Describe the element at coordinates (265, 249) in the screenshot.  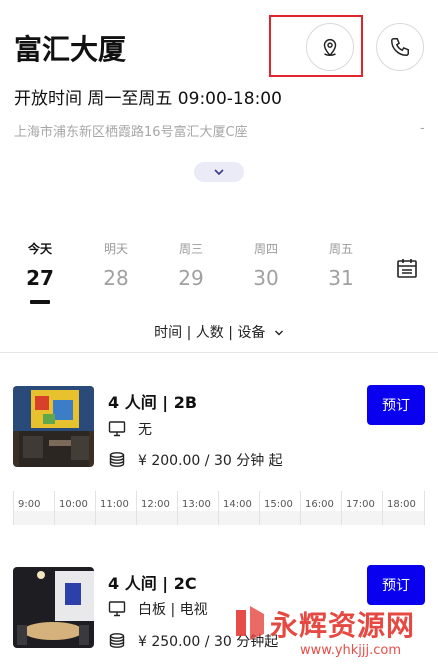
I see `day-weekday: 周四` at that location.